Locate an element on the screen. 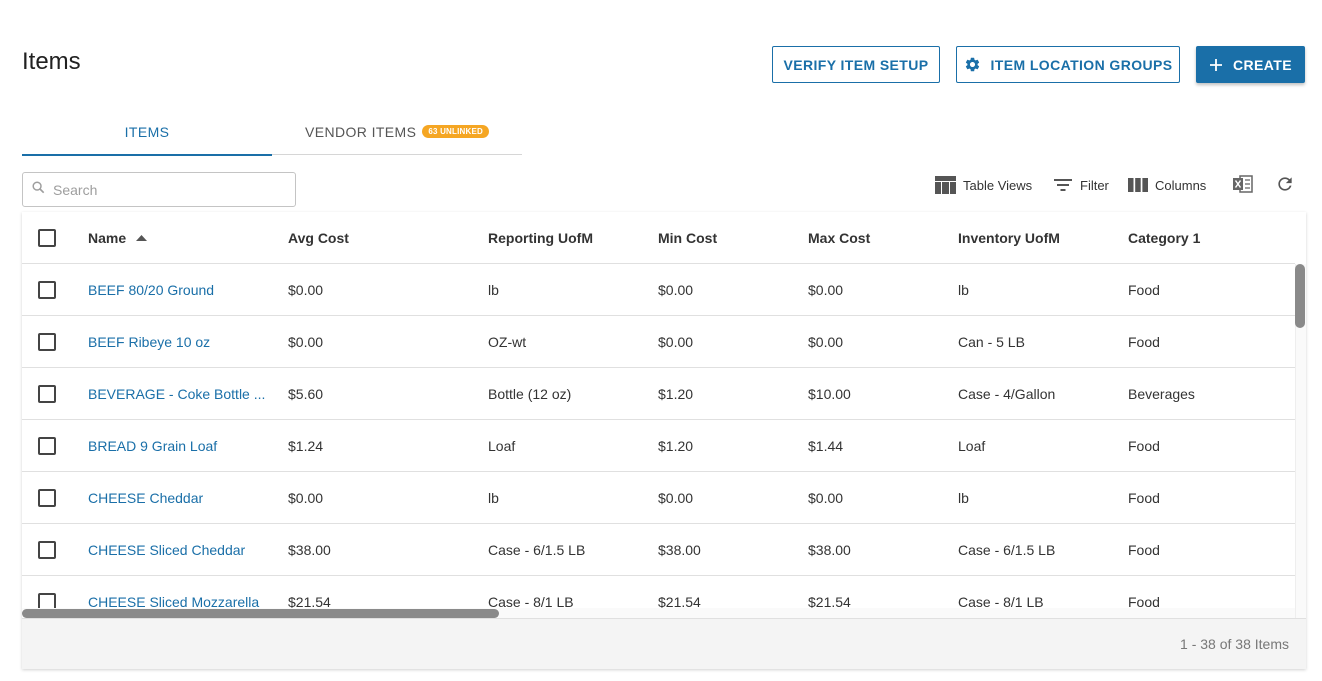  cell-reporting-uofm: Case - 8/1 LB is located at coordinates (531, 601).